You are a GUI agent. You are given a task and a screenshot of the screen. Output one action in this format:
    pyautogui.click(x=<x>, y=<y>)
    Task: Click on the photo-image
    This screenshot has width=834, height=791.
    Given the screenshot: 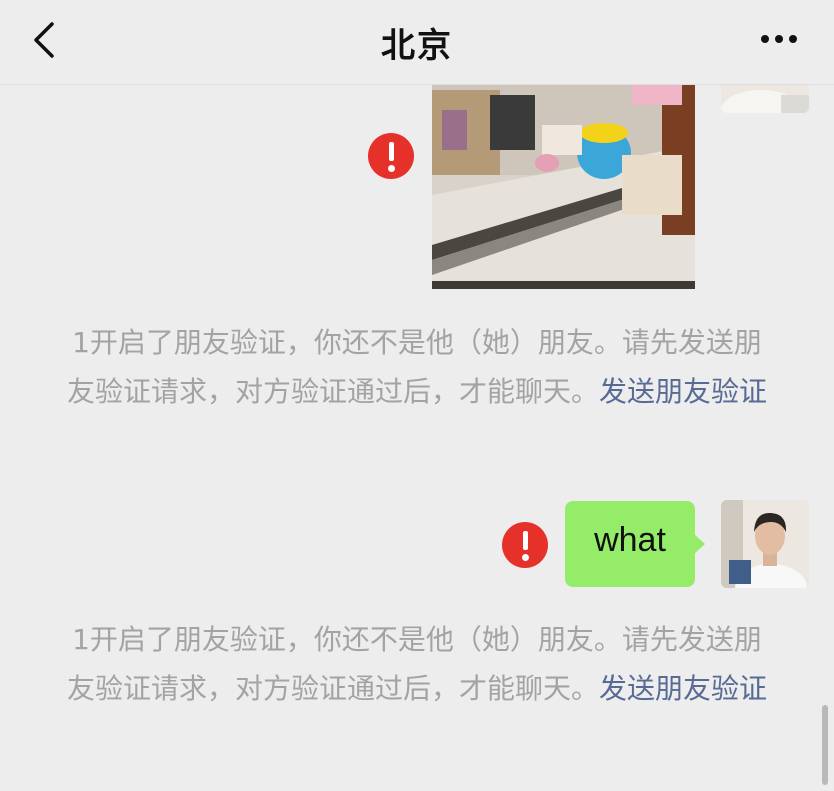 What is the action you would take?
    pyautogui.click(x=563, y=187)
    